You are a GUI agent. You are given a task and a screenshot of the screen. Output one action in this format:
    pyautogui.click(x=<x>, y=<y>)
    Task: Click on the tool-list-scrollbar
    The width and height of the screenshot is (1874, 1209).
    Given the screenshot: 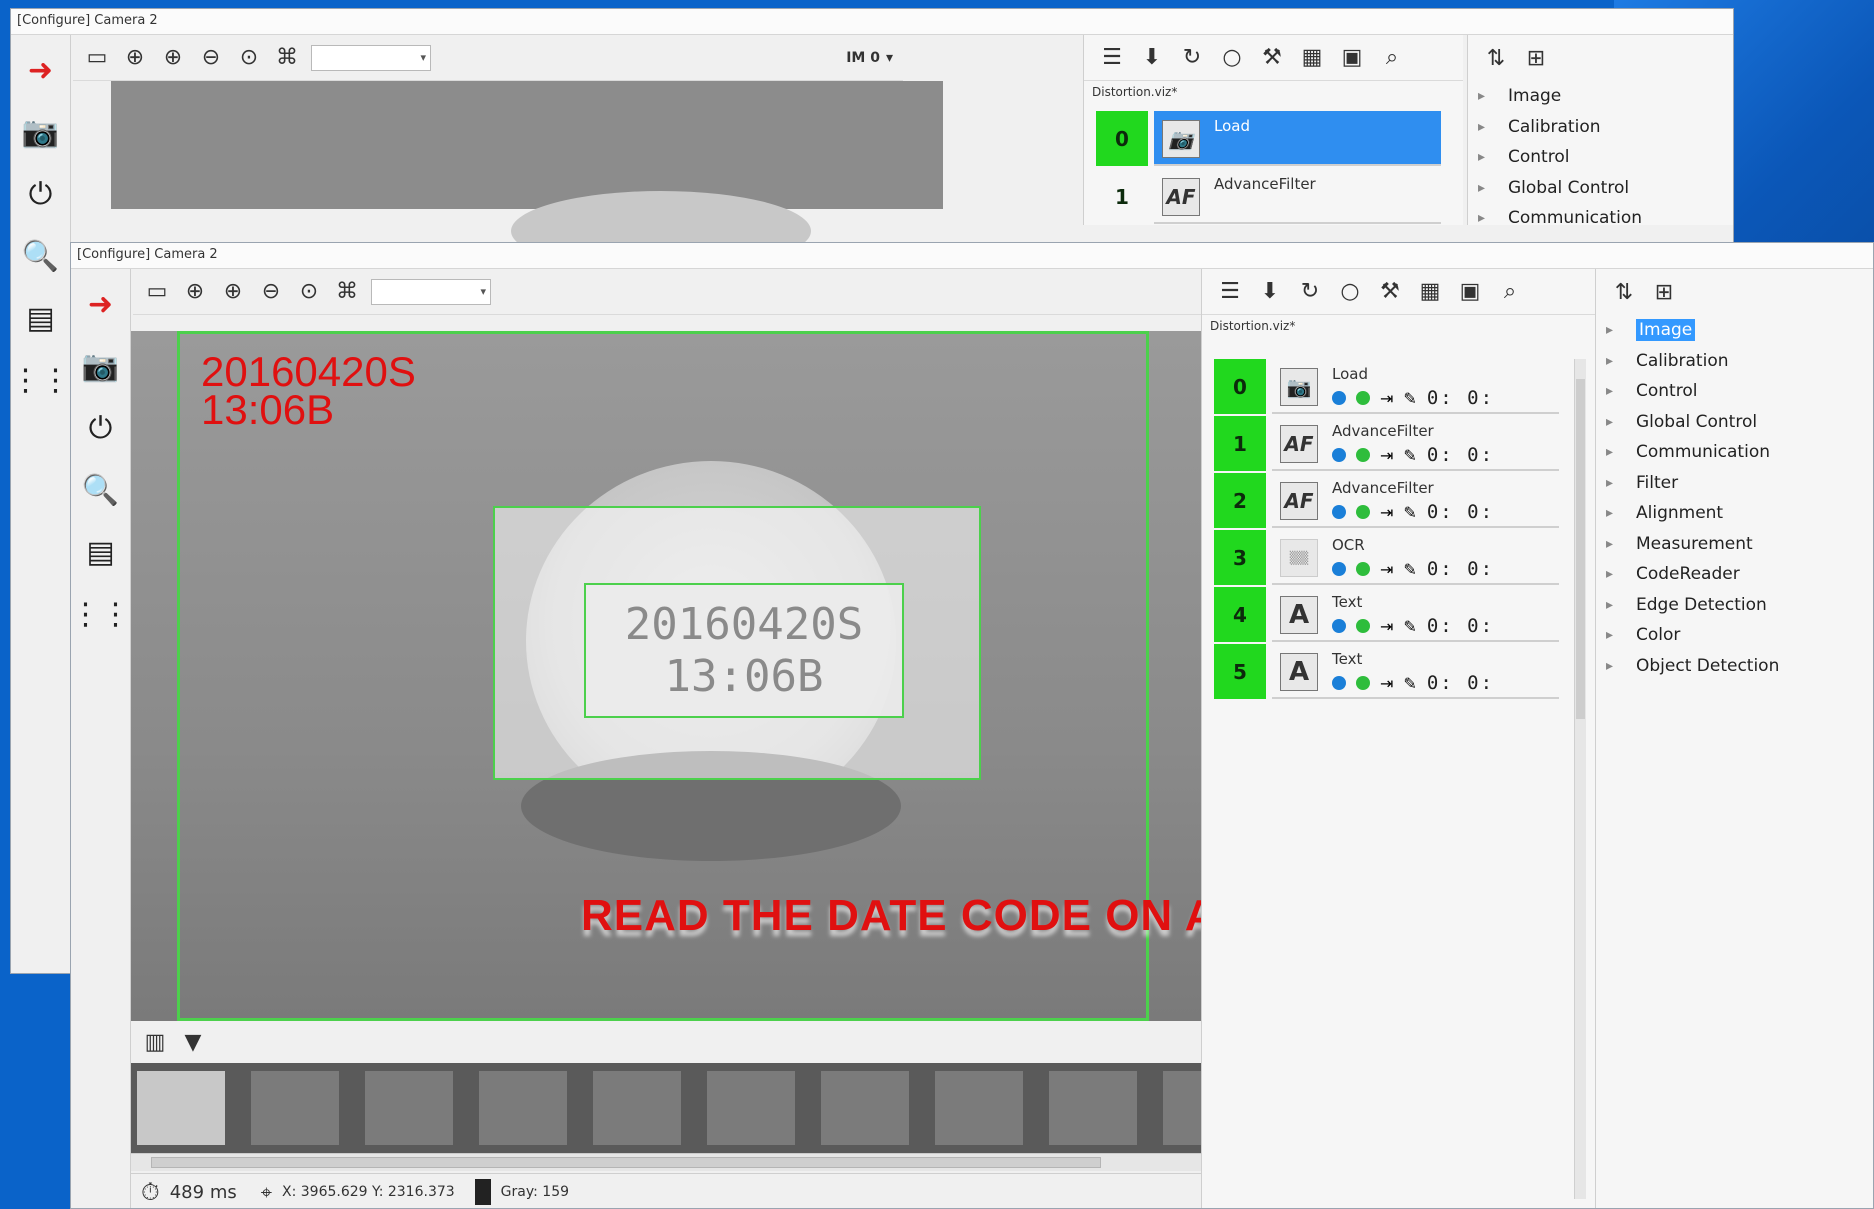 What is the action you would take?
    pyautogui.click(x=1580, y=779)
    